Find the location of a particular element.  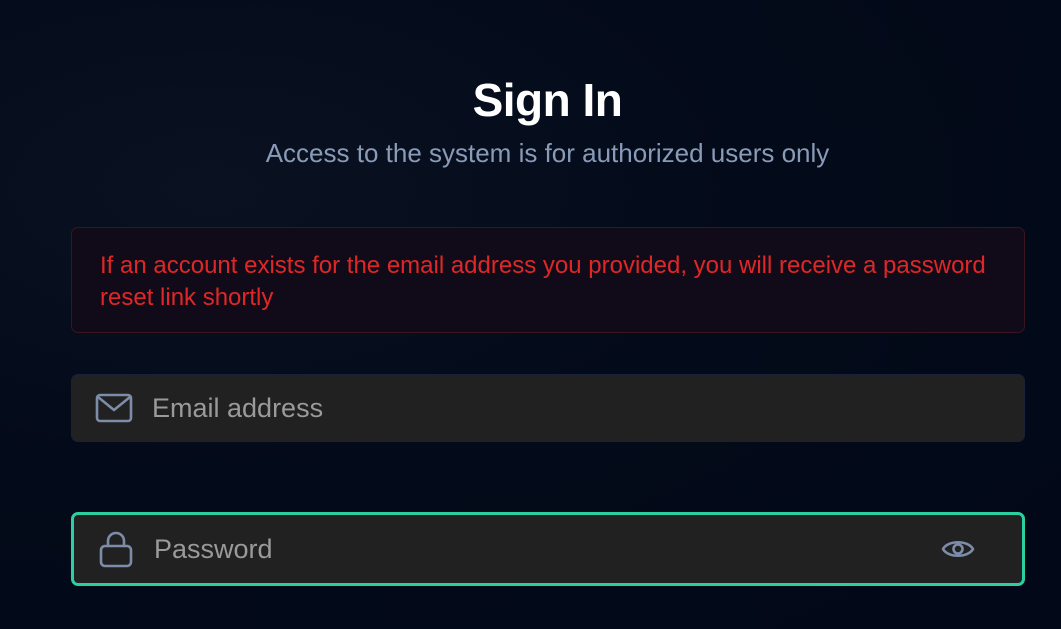

lock-icon is located at coordinates (116, 549).